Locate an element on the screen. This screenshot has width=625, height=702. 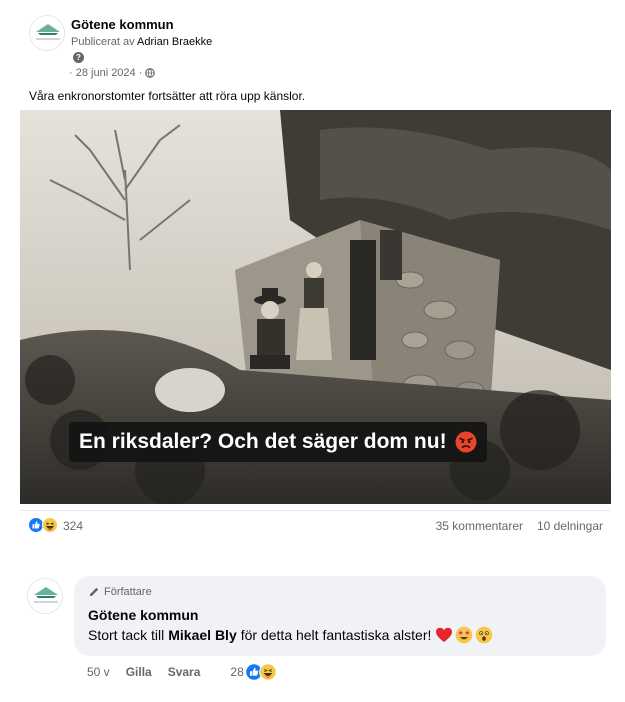
overlay-caption: En riksdaler? Och det säger dom nu! is located at coordinates (263, 441).